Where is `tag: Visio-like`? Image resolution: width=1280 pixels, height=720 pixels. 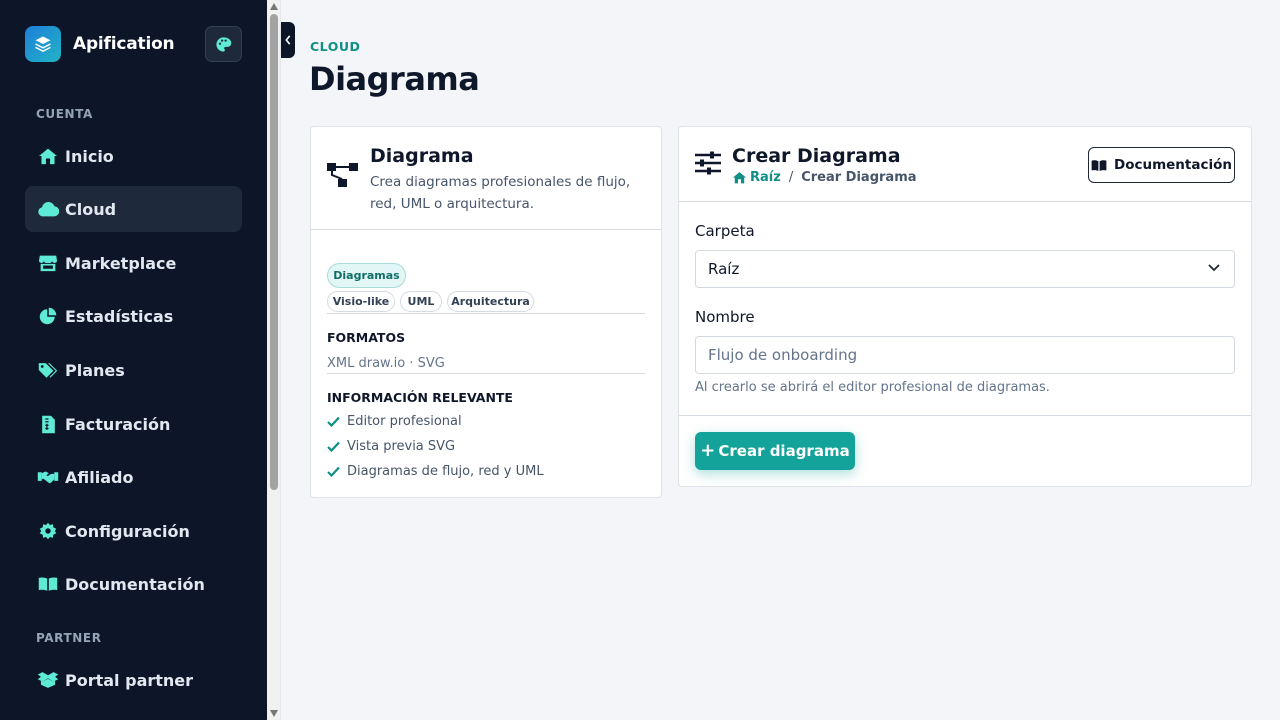 tag: Visio-like is located at coordinates (361, 301).